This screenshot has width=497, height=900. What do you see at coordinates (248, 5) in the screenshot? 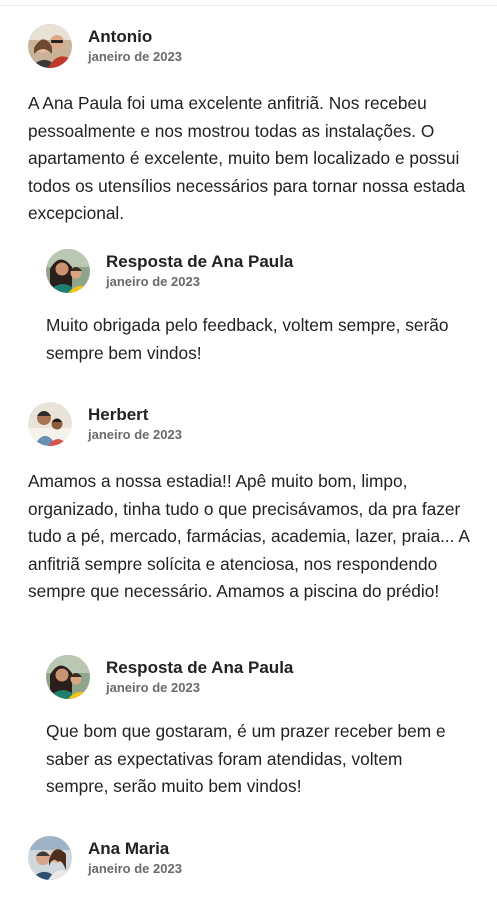
I see `top-divider` at bounding box center [248, 5].